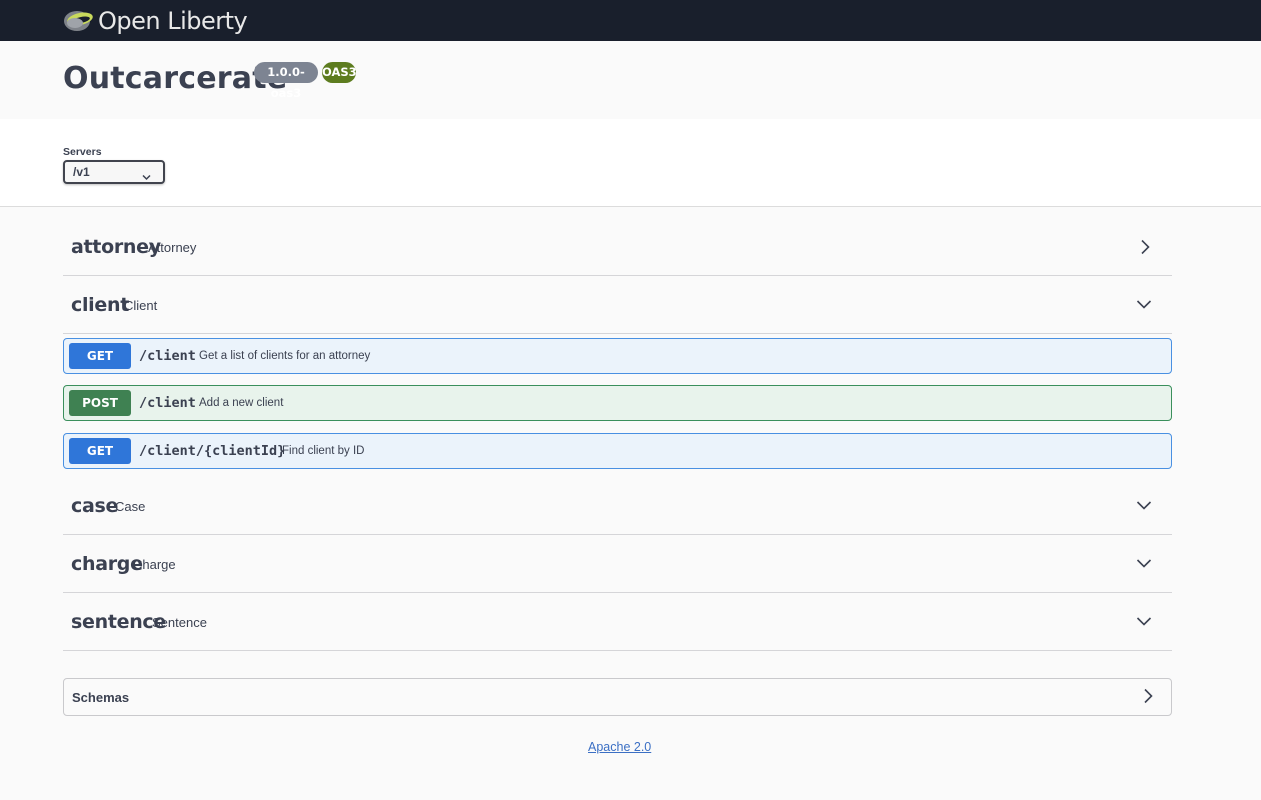 This screenshot has width=1261, height=800. I want to click on operation-get-client-by-id: GET /client/{clientId} Find client by ID, so click(617, 451).